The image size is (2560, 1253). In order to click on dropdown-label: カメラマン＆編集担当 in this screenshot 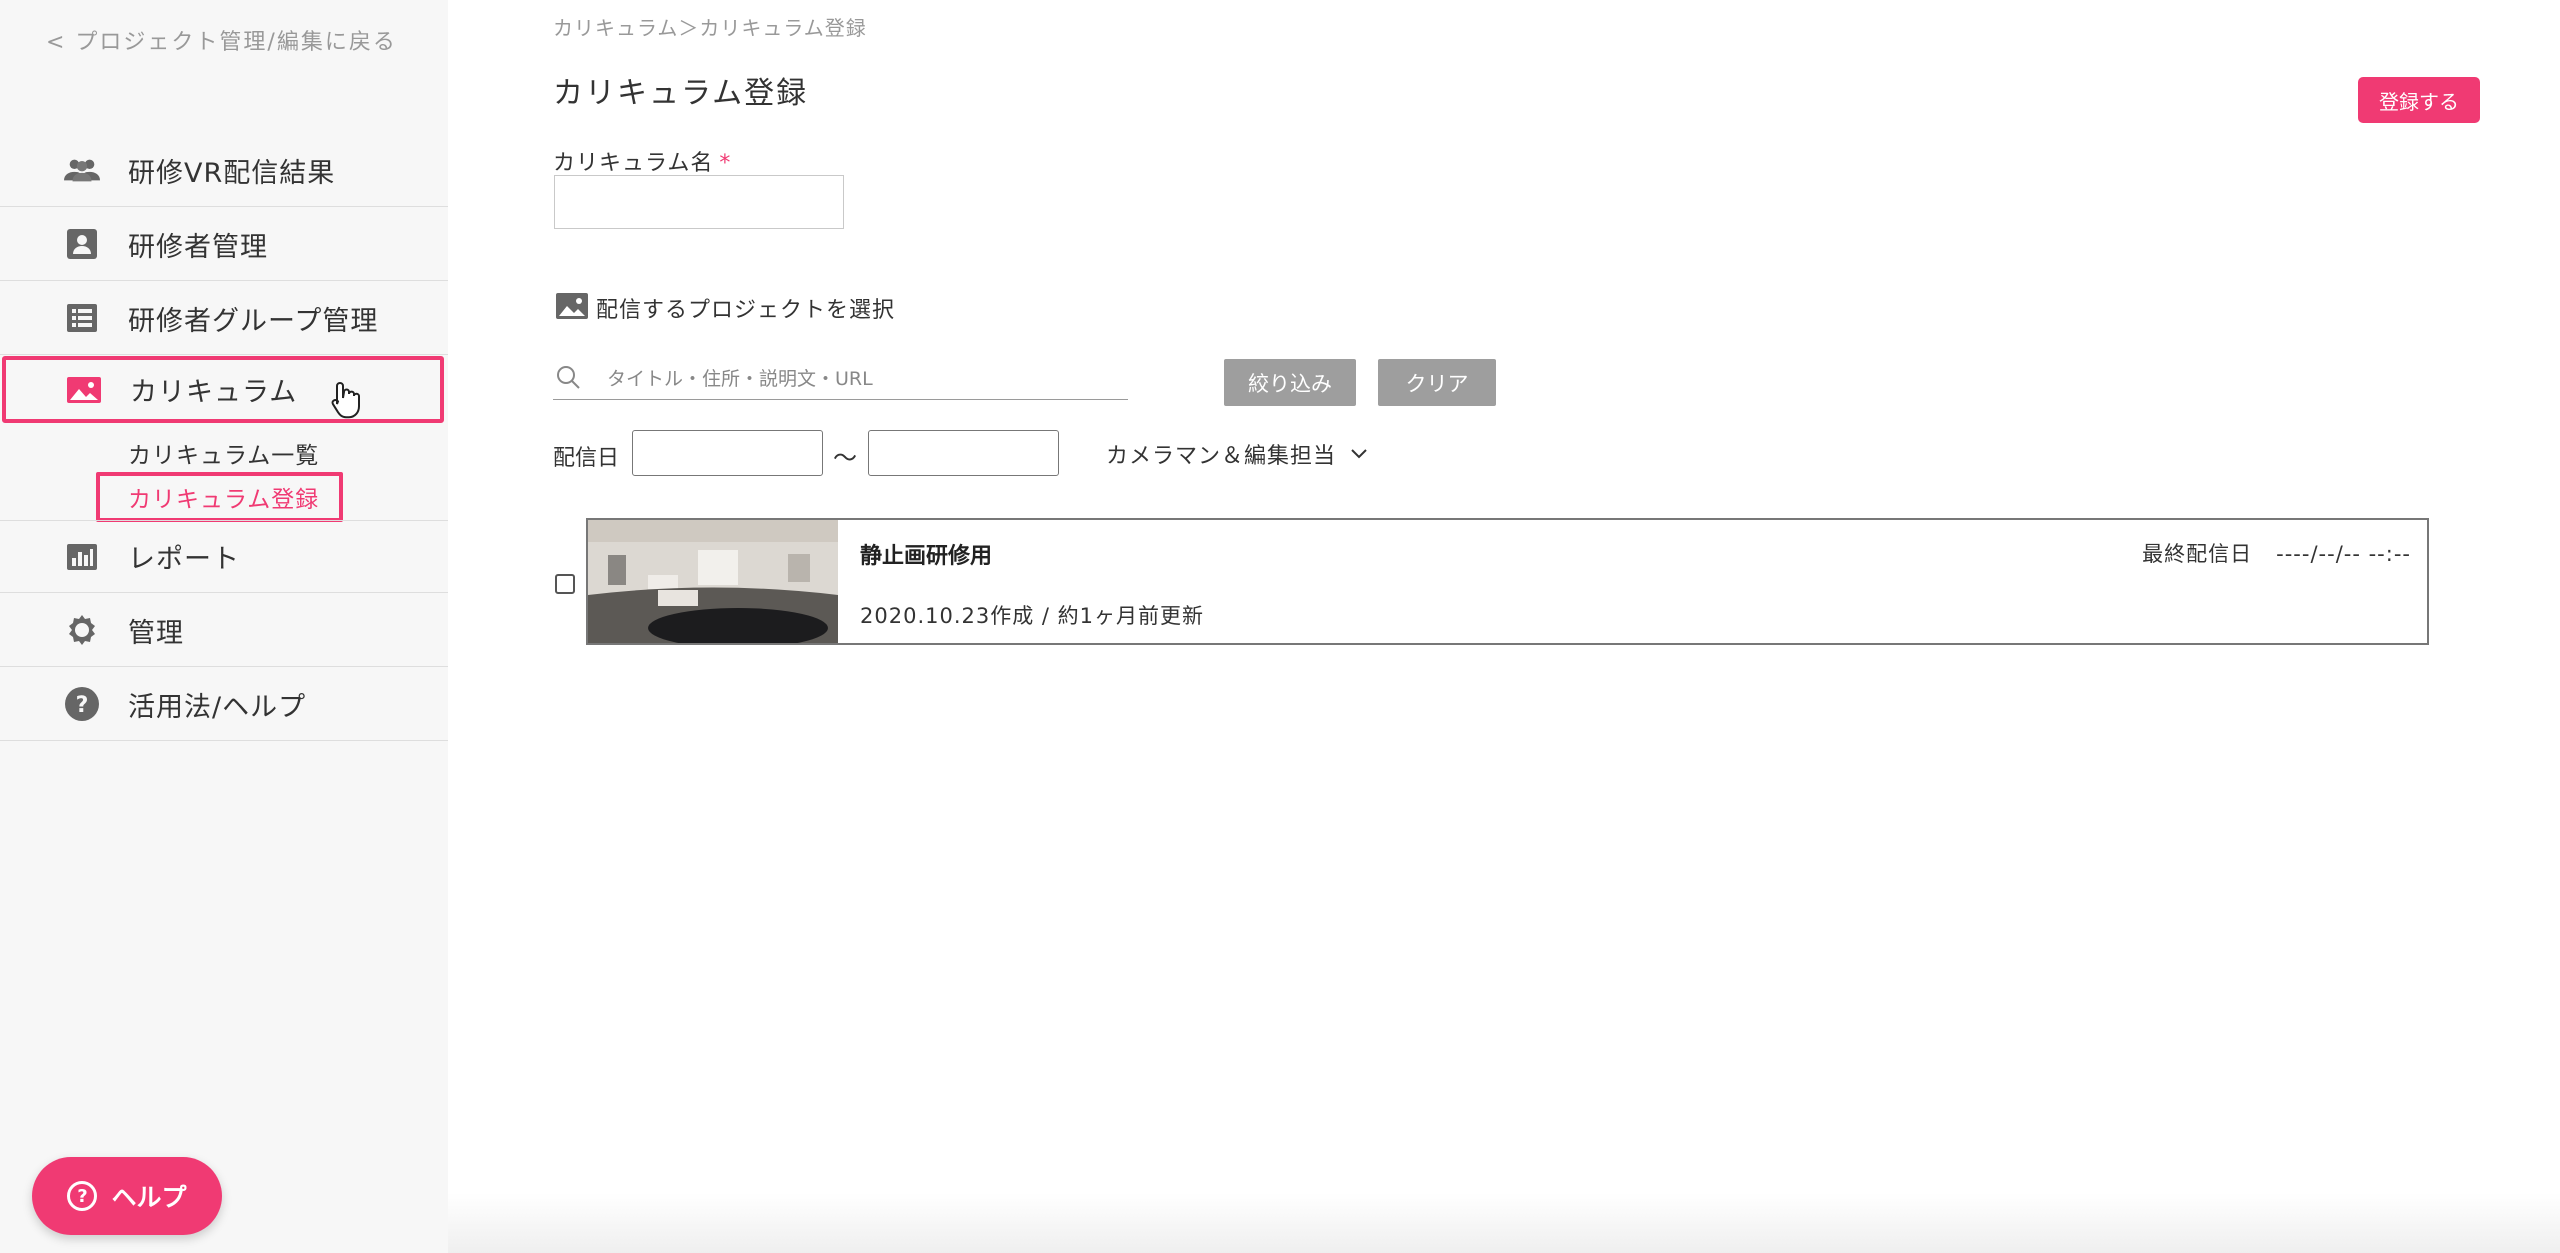, I will do `click(1221, 456)`.